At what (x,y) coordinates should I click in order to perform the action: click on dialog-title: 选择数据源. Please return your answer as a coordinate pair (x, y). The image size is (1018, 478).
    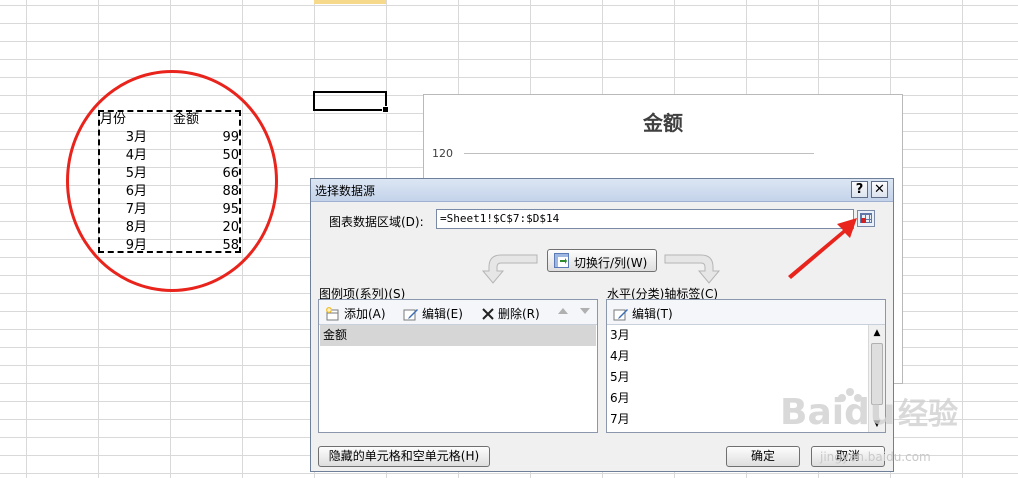
    Looking at the image, I should click on (345, 191).